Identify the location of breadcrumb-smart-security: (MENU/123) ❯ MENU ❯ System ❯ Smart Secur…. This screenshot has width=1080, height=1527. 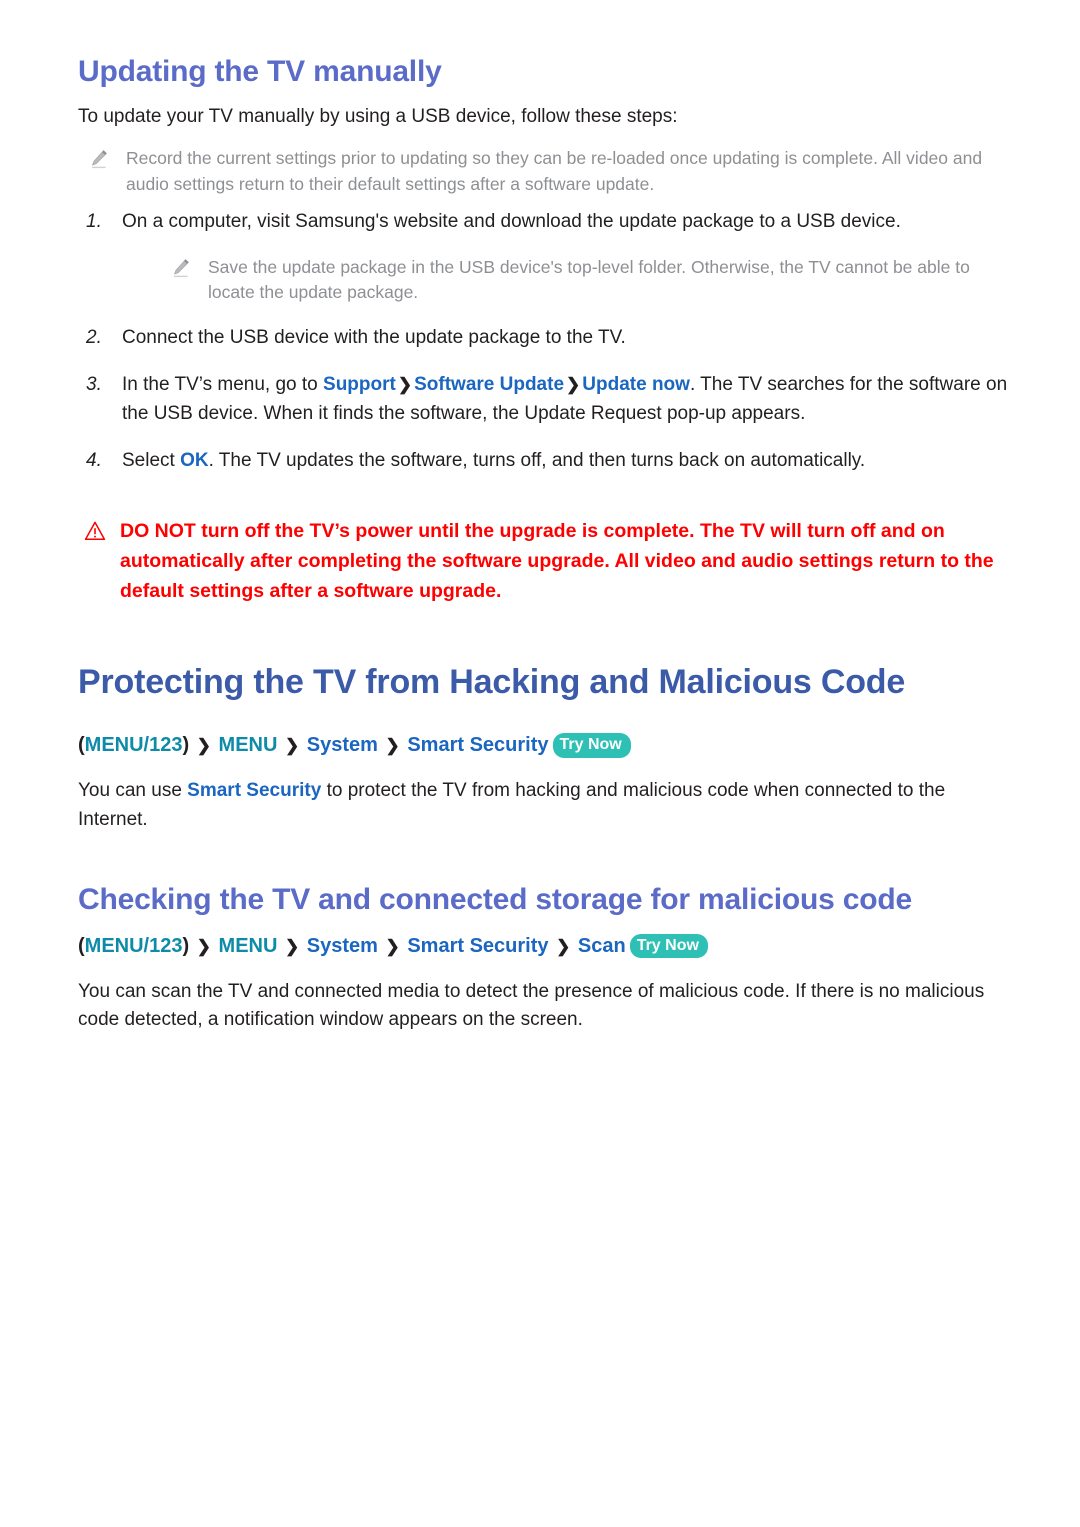
(548, 745).